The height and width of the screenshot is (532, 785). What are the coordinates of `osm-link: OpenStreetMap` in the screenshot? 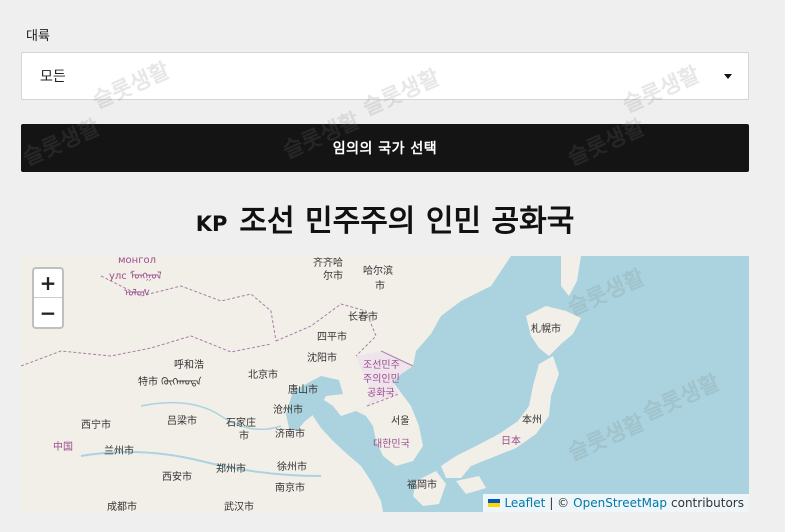 It's located at (620, 503).